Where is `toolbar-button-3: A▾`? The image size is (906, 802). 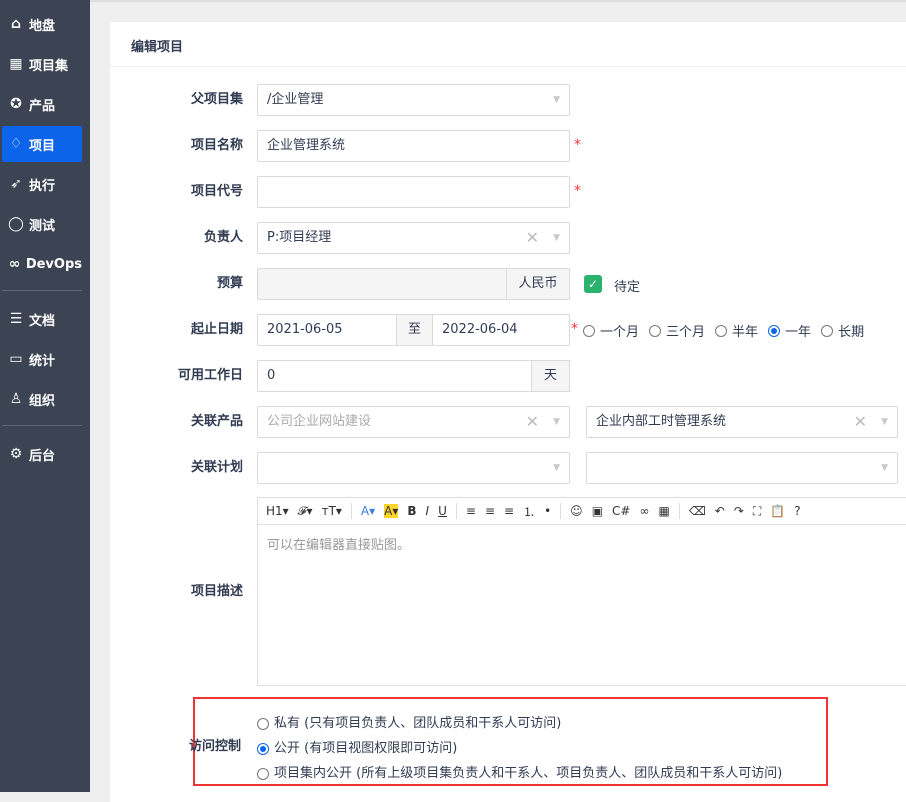 toolbar-button-3: A▾ is located at coordinates (368, 511).